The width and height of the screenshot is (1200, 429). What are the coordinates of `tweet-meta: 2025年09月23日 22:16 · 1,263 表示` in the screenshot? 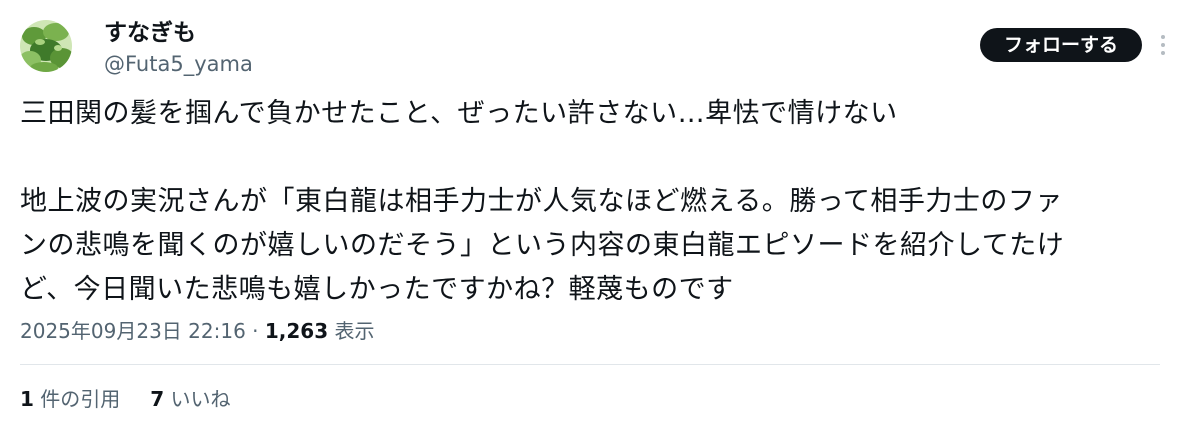 It's located at (197, 331).